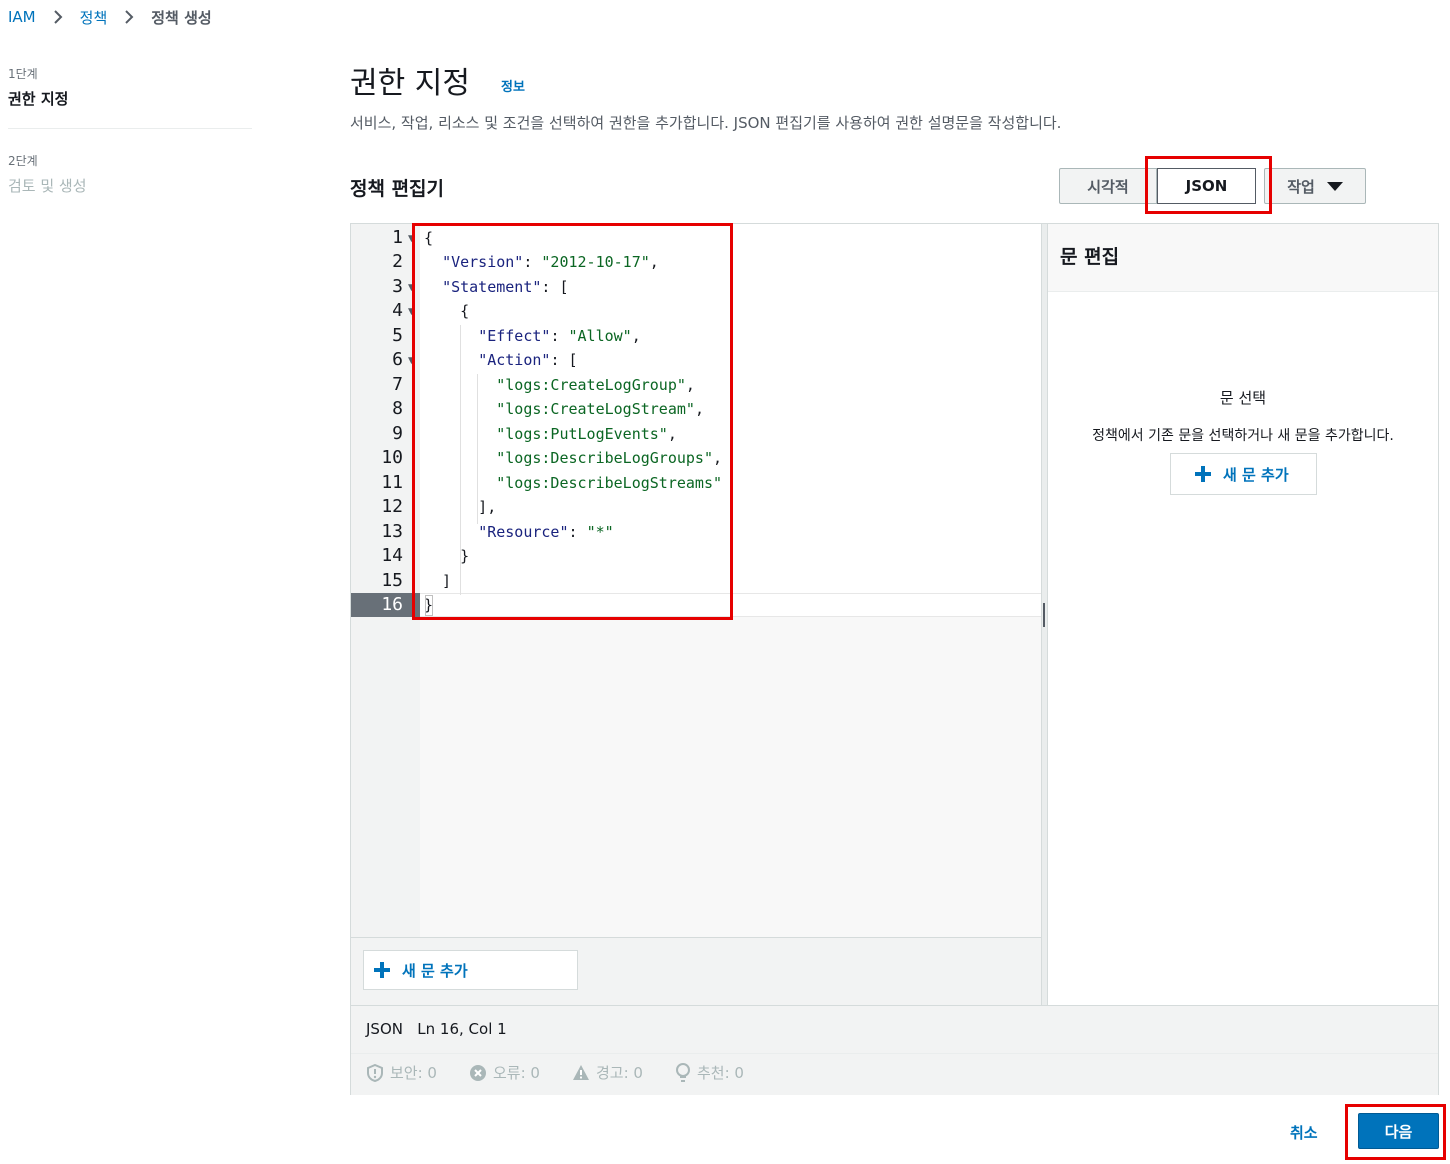 The width and height of the screenshot is (1450, 1164). What do you see at coordinates (384, 1029) in the screenshot?
I see `status-language: JSON` at bounding box center [384, 1029].